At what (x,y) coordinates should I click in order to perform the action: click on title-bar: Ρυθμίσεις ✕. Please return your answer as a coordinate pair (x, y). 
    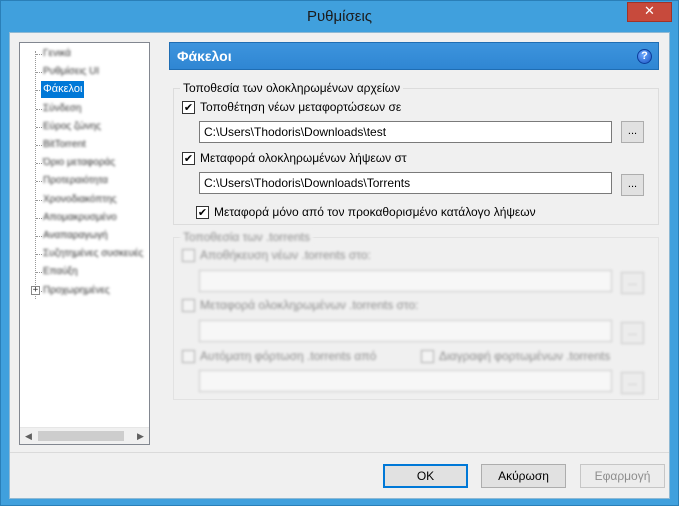
    Looking at the image, I should click on (339, 17).